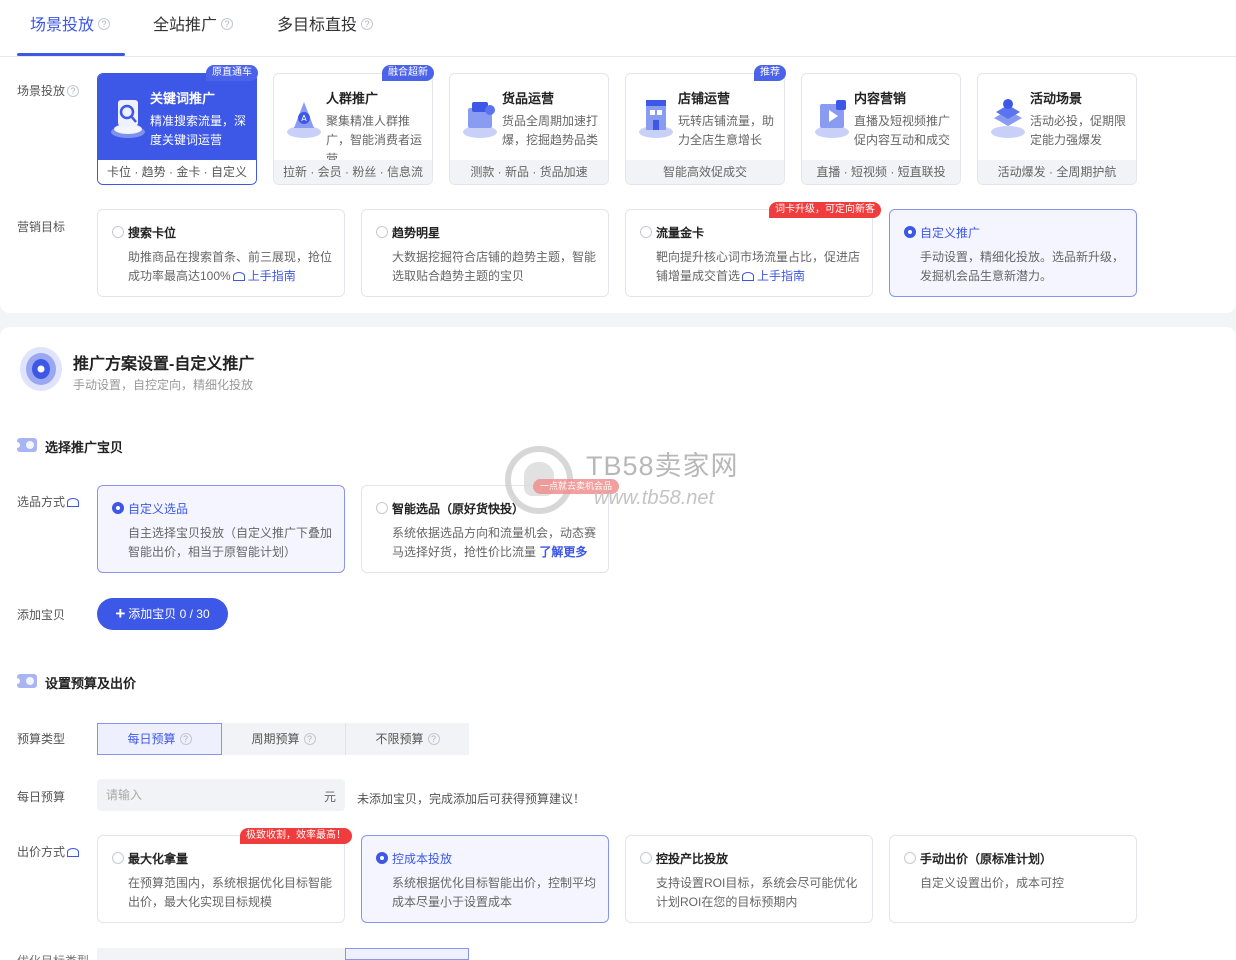 The image size is (1236, 960). I want to click on scene-card-goods: 货品运营 货品全周期加速打爆，挖掘趋势品类 测款 · 新品 · 货品加速, so click(529, 129).